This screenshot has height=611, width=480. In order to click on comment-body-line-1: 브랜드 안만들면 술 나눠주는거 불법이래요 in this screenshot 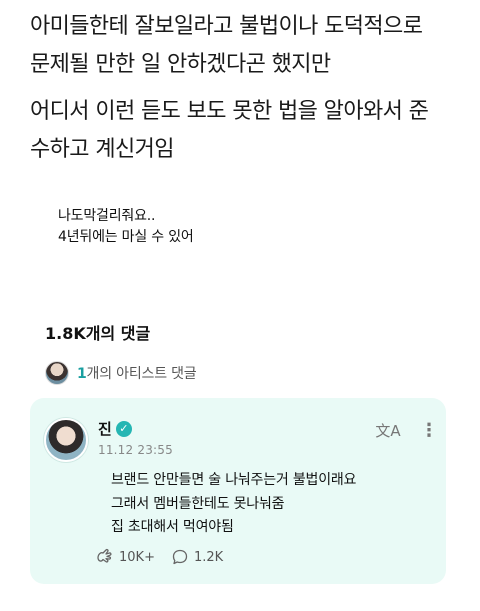, I will do `click(234, 480)`.